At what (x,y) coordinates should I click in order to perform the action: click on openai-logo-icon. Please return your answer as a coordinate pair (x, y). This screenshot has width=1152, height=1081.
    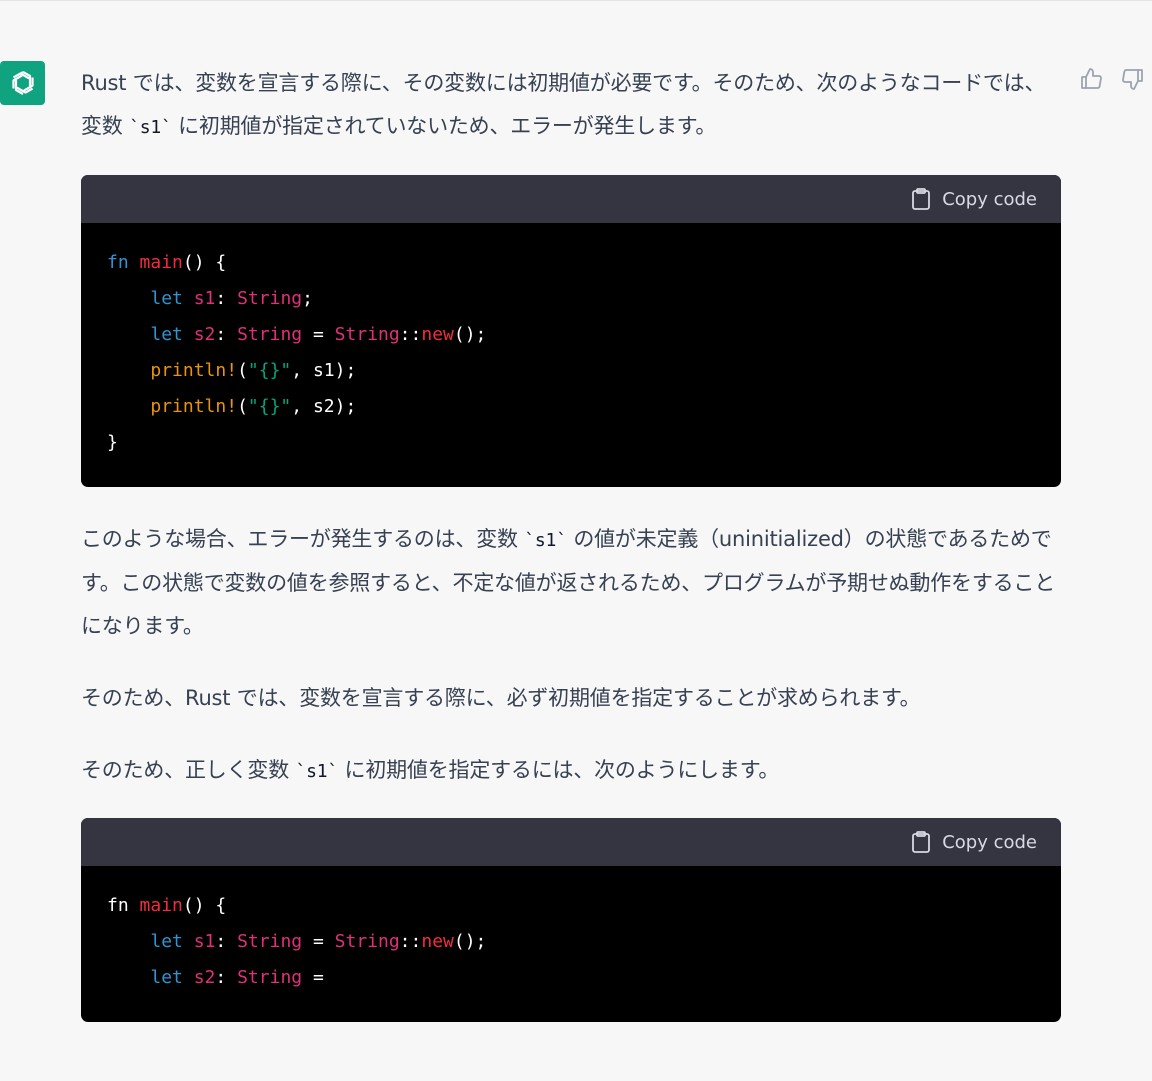
    Looking at the image, I should click on (22, 83).